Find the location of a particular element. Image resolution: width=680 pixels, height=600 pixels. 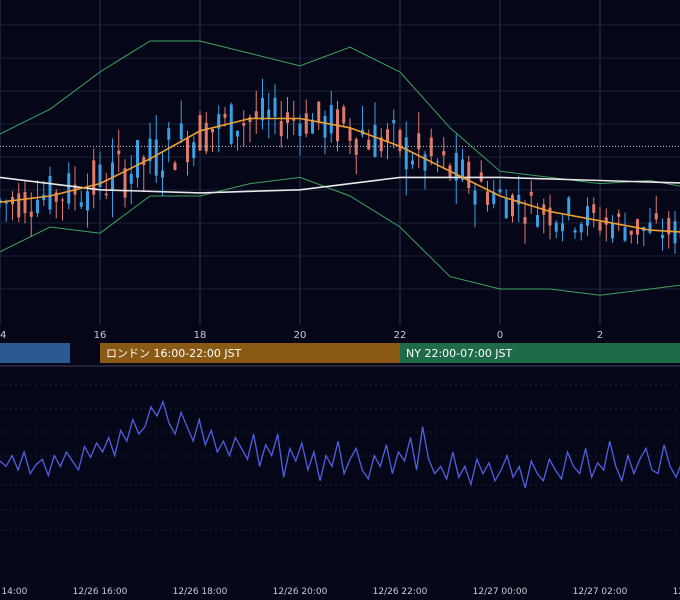

session-ny-label: NY 22:00-07:00 JST is located at coordinates (459, 353).